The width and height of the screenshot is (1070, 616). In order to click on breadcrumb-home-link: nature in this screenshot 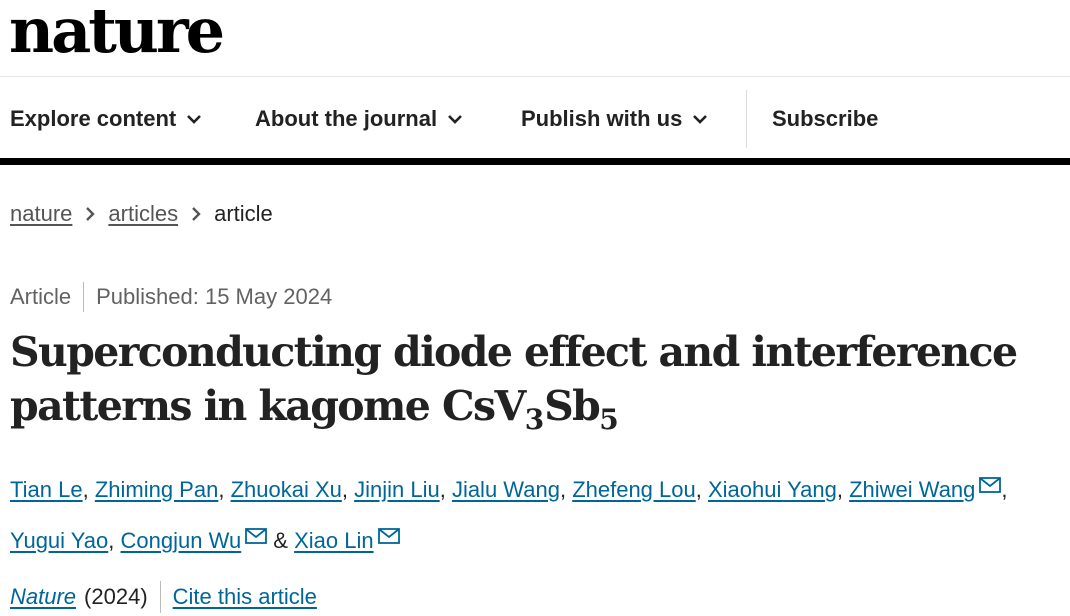, I will do `click(41, 214)`.